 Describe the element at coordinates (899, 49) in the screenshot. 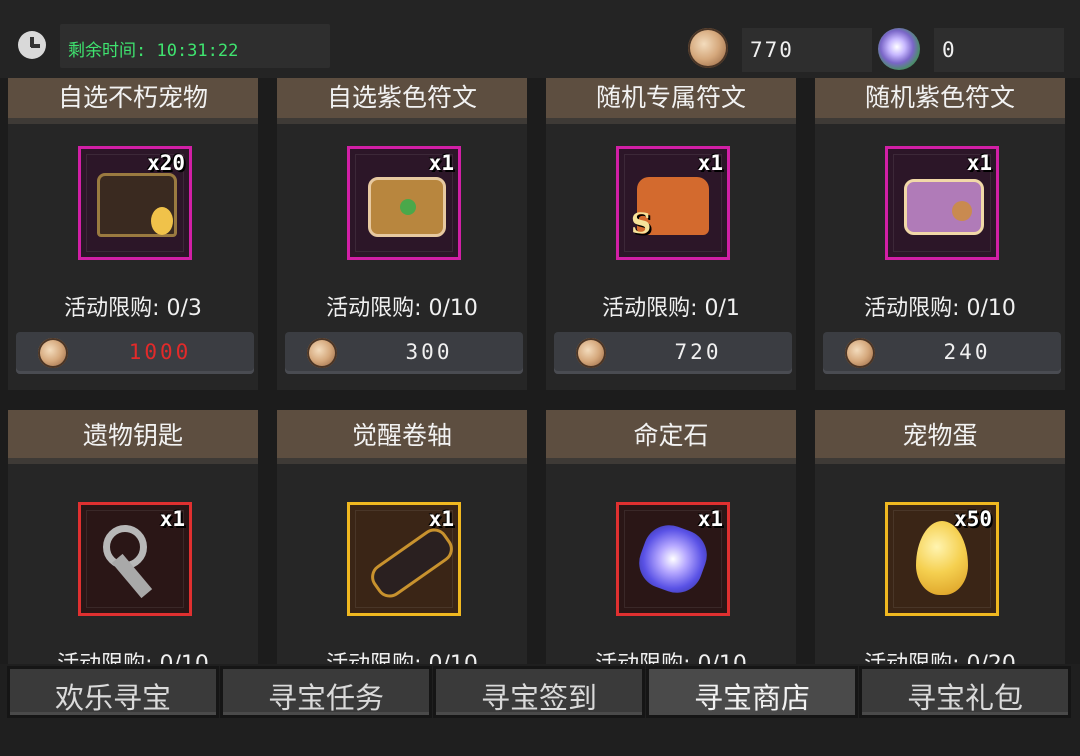

I see `gem-icon` at that location.